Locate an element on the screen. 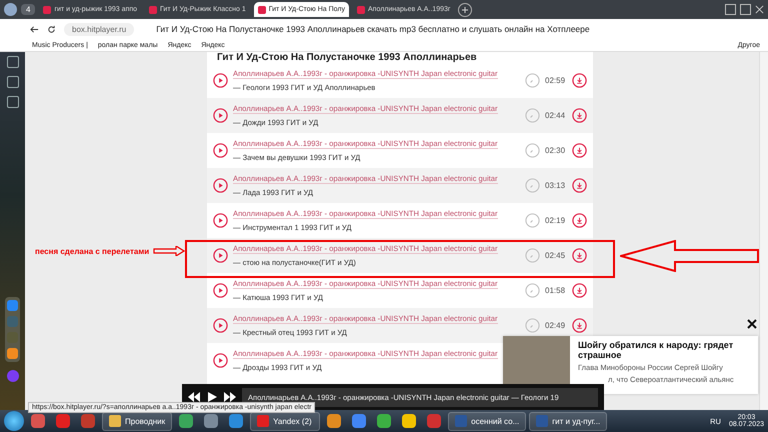 This screenshot has height=432, width=768. tab-count: 4 is located at coordinates (28, 9).